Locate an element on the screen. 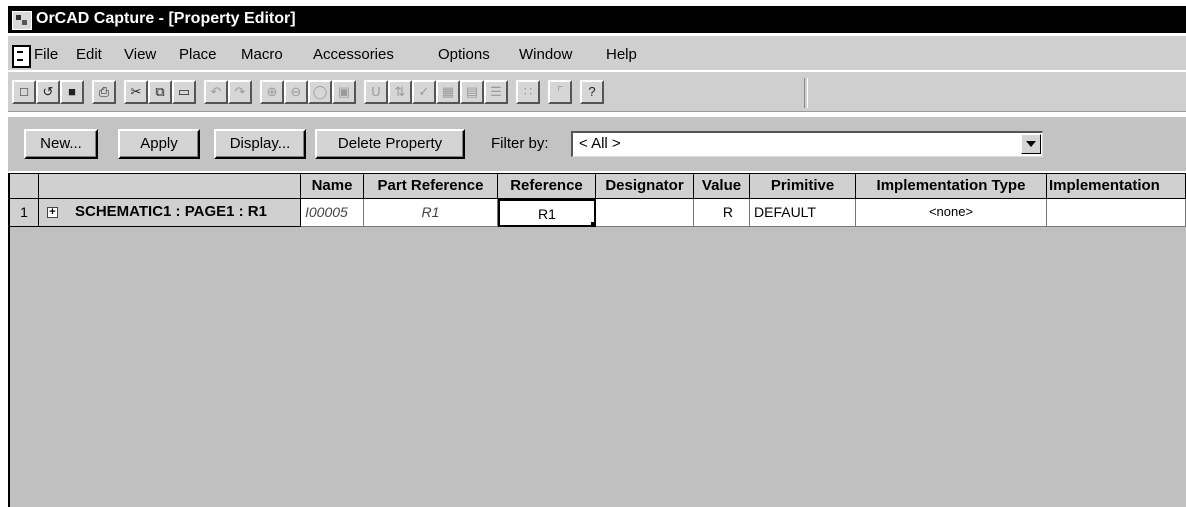 This screenshot has height=507, width=1186. redo-icon: ↷ is located at coordinates (240, 92).